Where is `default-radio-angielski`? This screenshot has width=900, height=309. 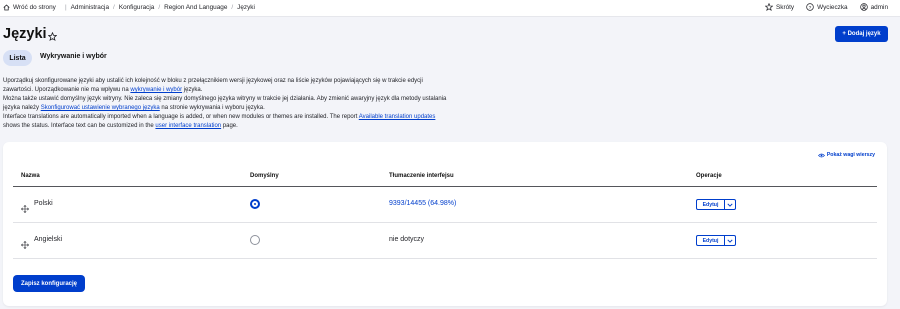
default-radio-angielski is located at coordinates (255, 240).